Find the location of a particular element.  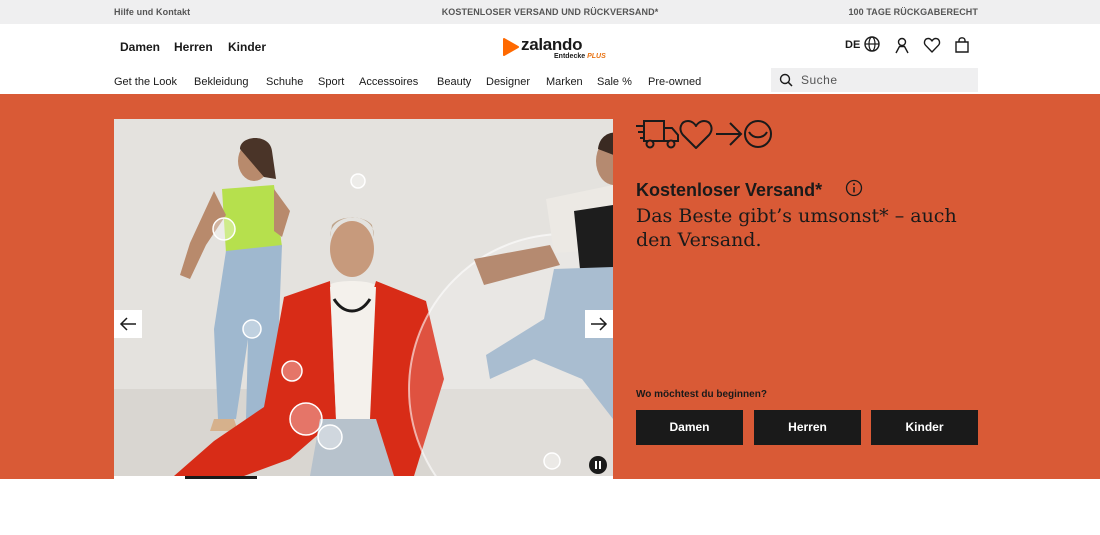

nav-item-sport: Sport is located at coordinates (331, 82).